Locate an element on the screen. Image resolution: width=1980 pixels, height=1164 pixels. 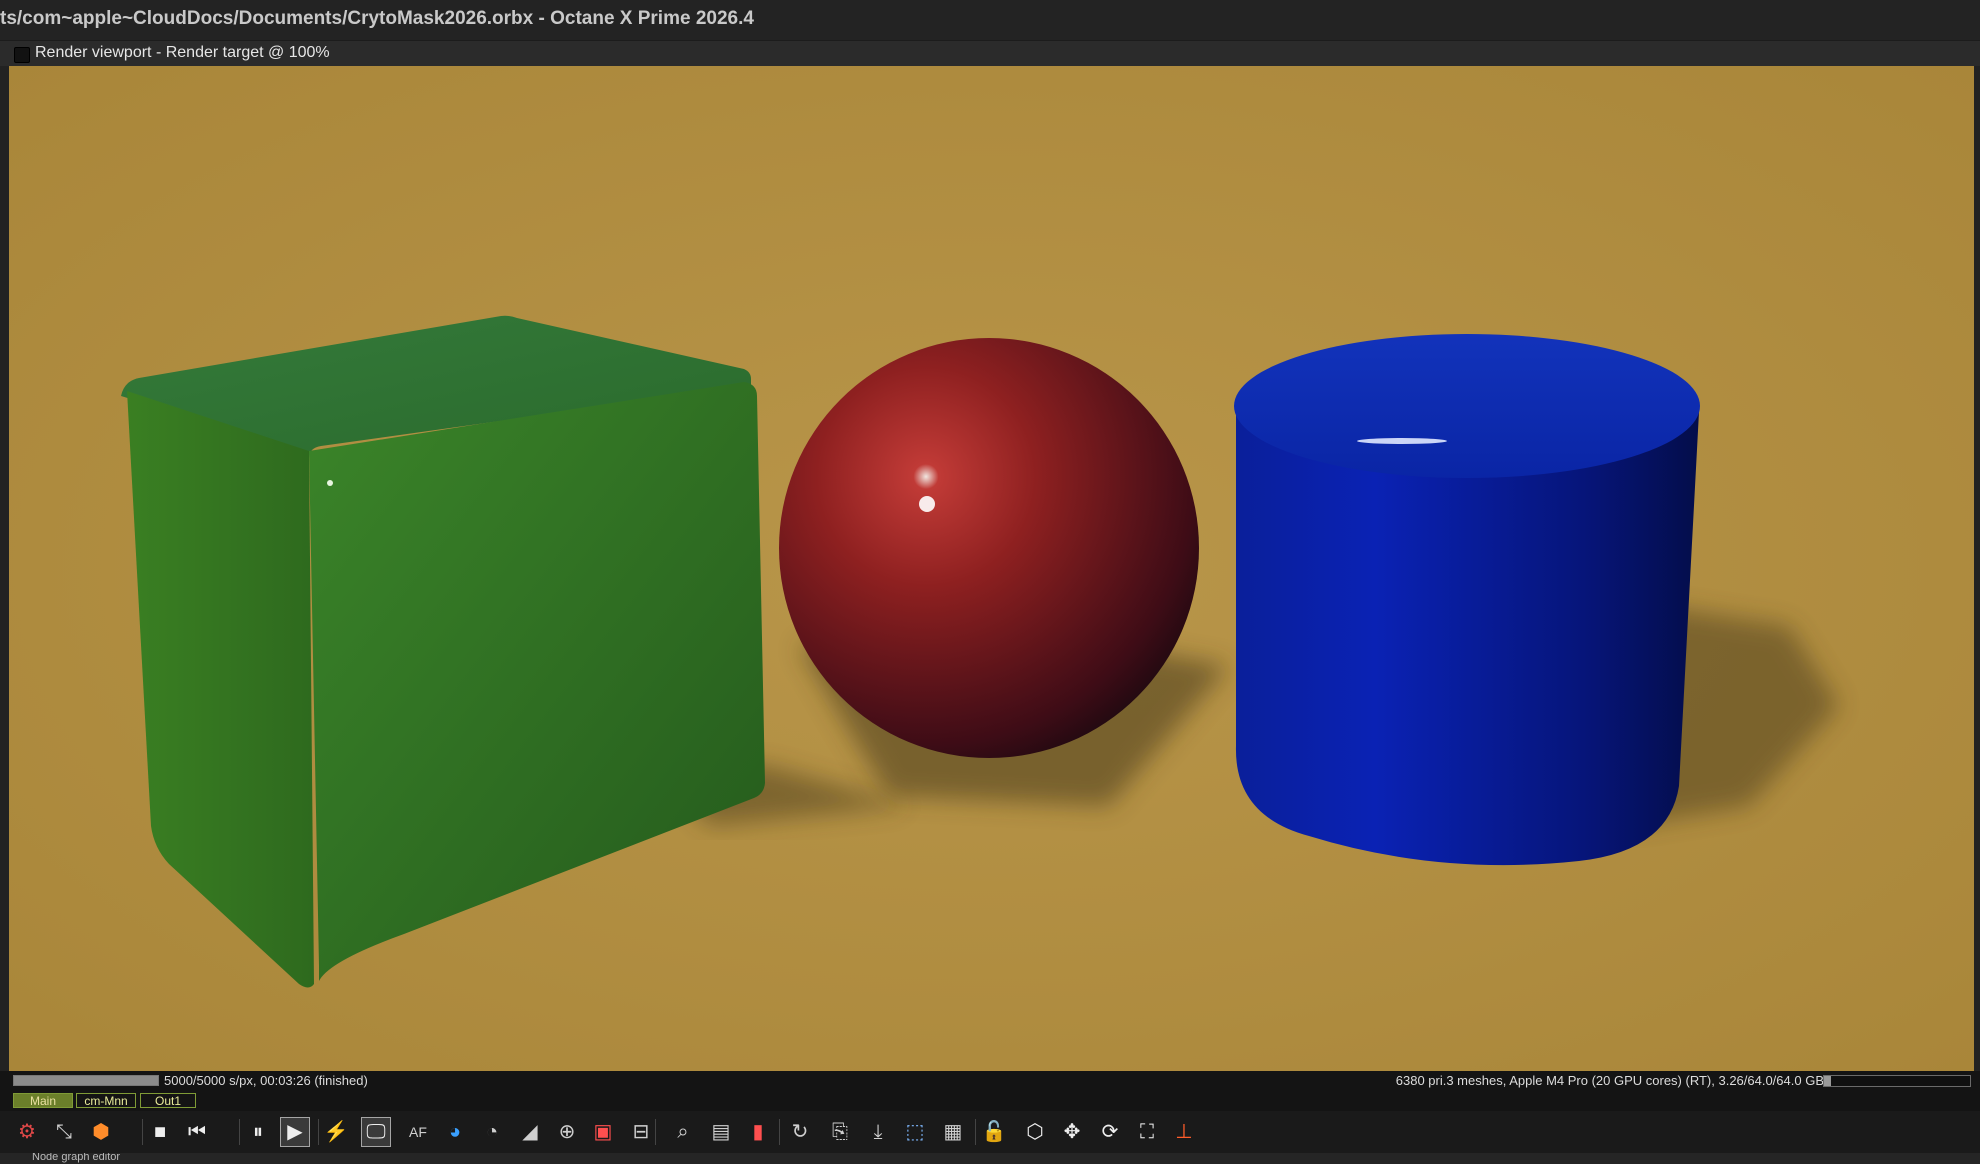
memory-usage-bar is located at coordinates (1897, 1081).